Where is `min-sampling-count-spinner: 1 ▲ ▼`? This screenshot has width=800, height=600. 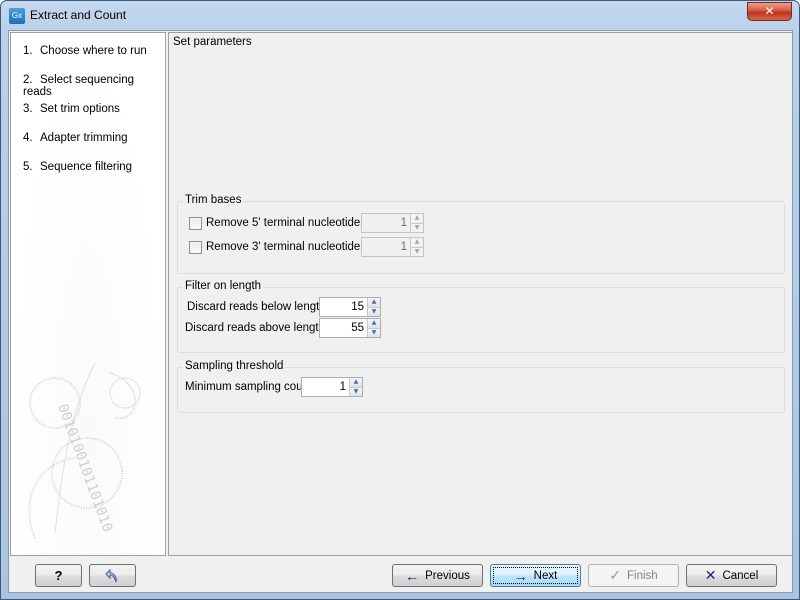
min-sampling-count-spinner: 1 ▲ ▼ is located at coordinates (332, 387).